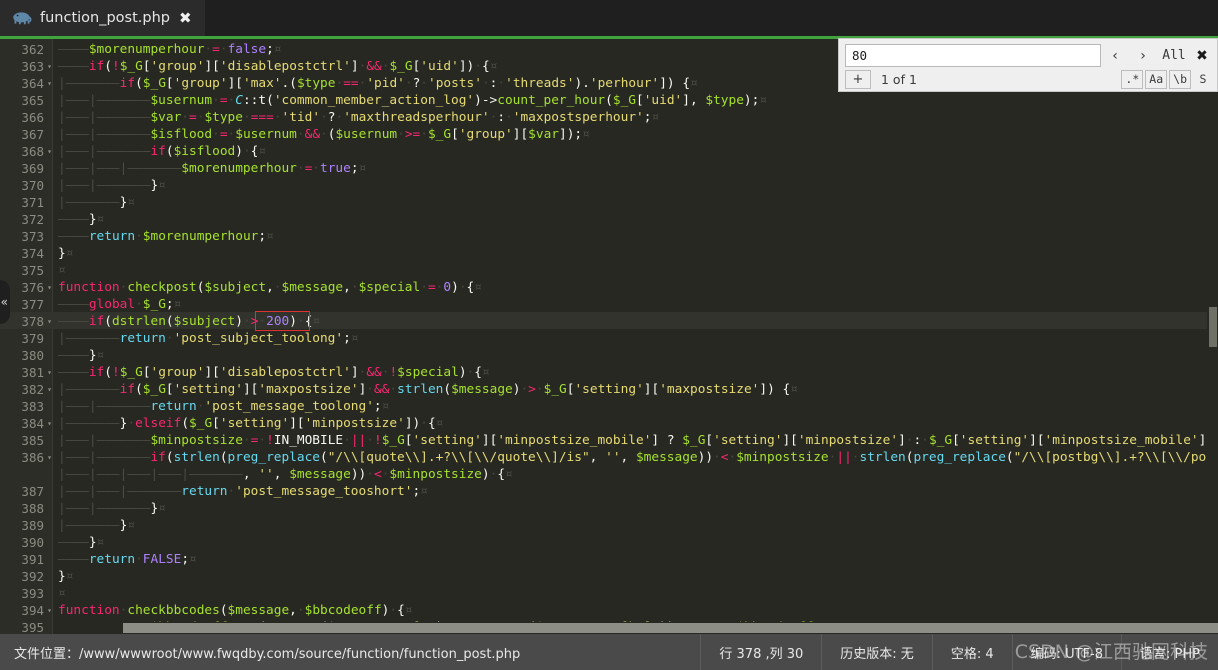 The width and height of the screenshot is (1218, 670). What do you see at coordinates (166, 236) in the screenshot?
I see `code-line: ————return·$morenumperhour;¤` at bounding box center [166, 236].